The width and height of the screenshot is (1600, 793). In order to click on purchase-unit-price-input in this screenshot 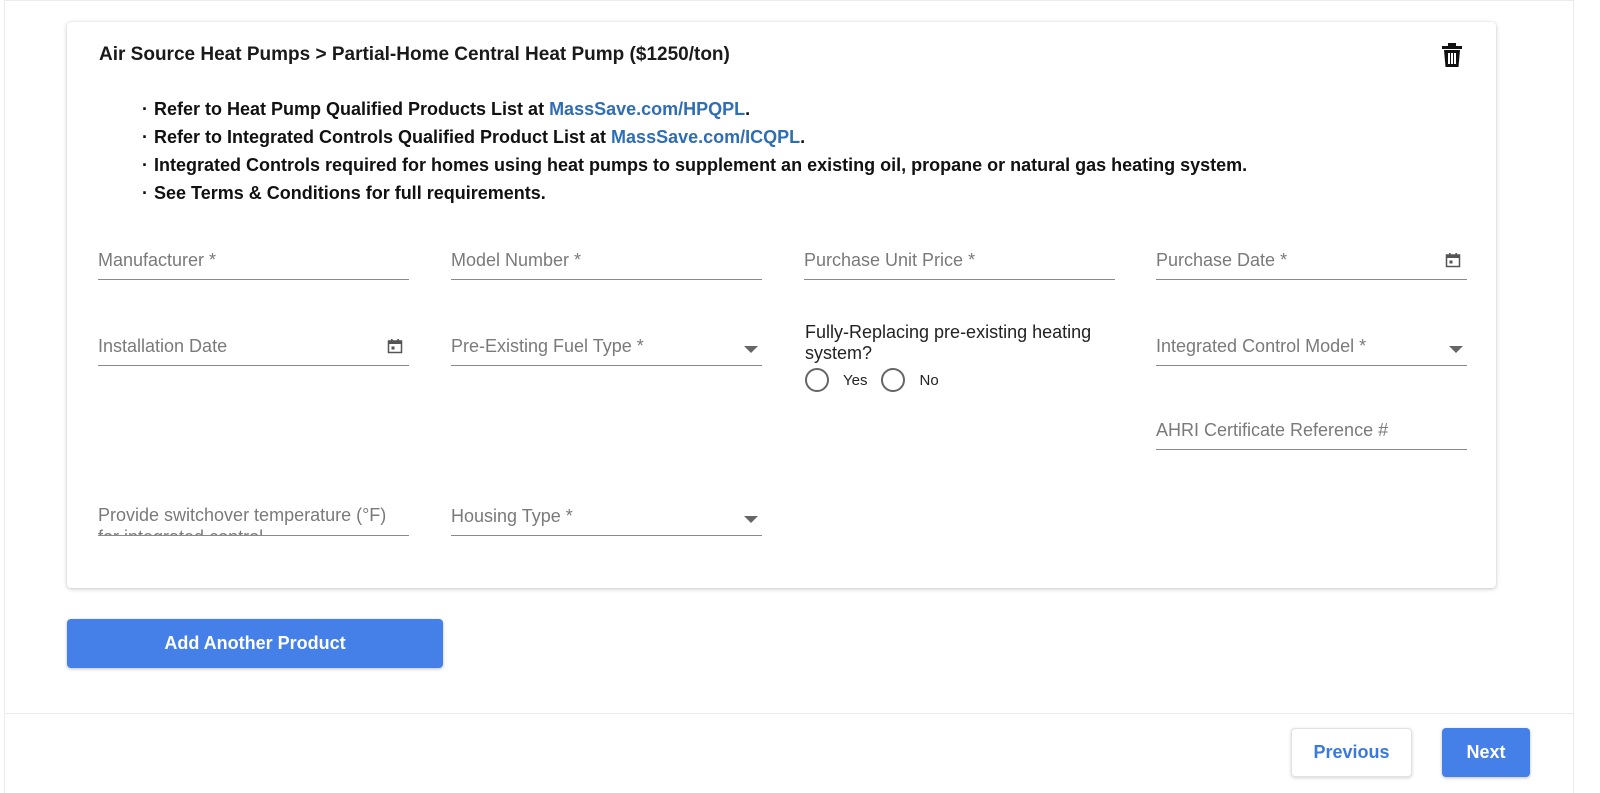, I will do `click(959, 258)`.